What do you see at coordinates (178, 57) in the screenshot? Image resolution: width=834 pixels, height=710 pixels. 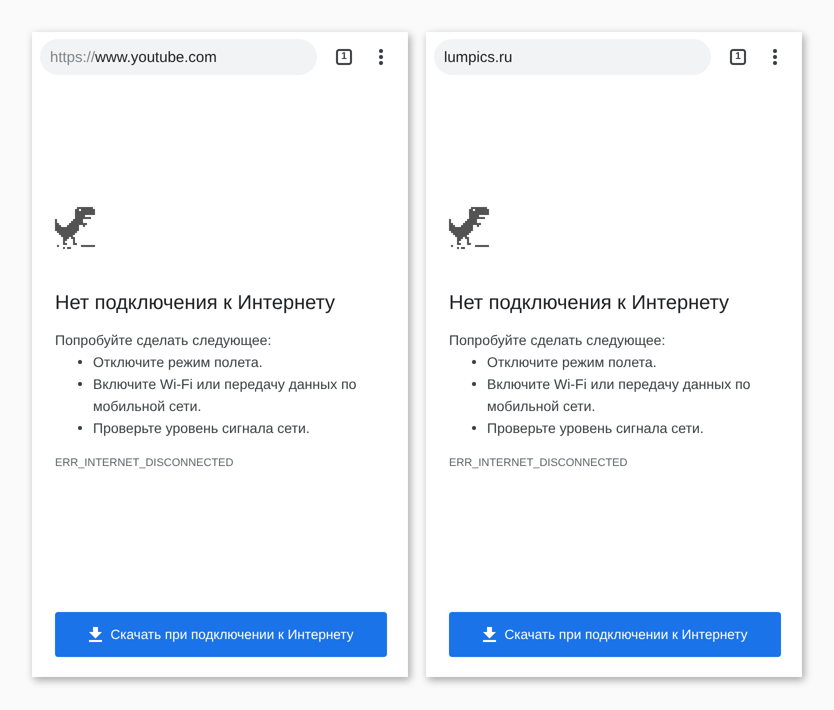 I see `address-bar: https://www.youtube.com` at bounding box center [178, 57].